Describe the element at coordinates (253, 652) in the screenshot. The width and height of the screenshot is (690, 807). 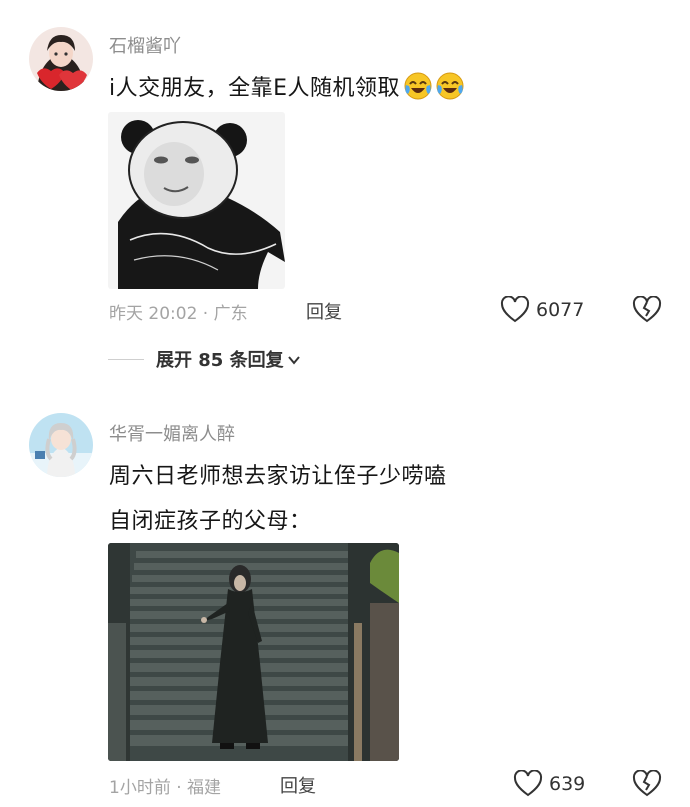
I see `comment-image-stairs` at that location.